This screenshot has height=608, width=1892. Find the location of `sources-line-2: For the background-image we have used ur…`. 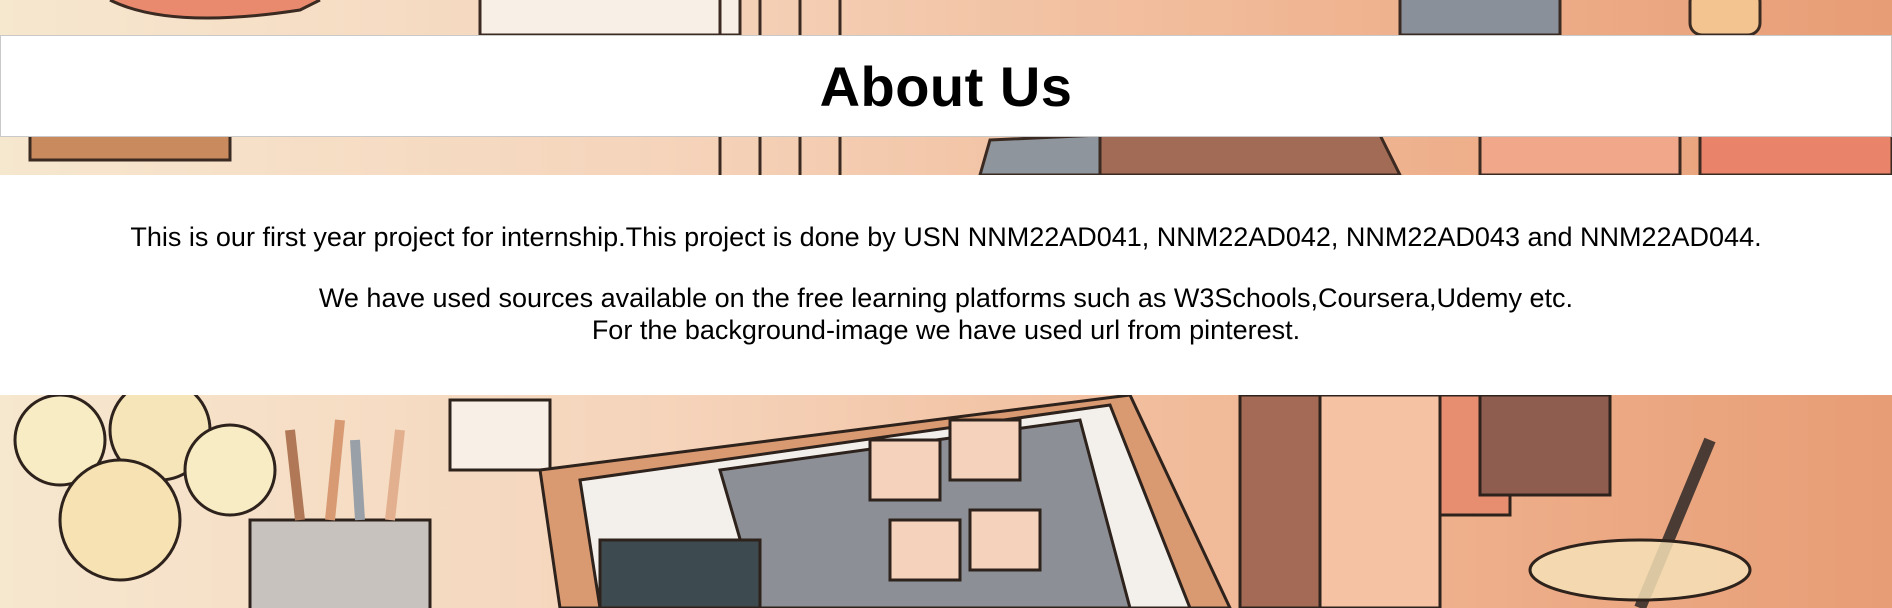

sources-line-2: For the background-image we have used ur… is located at coordinates (946, 330).